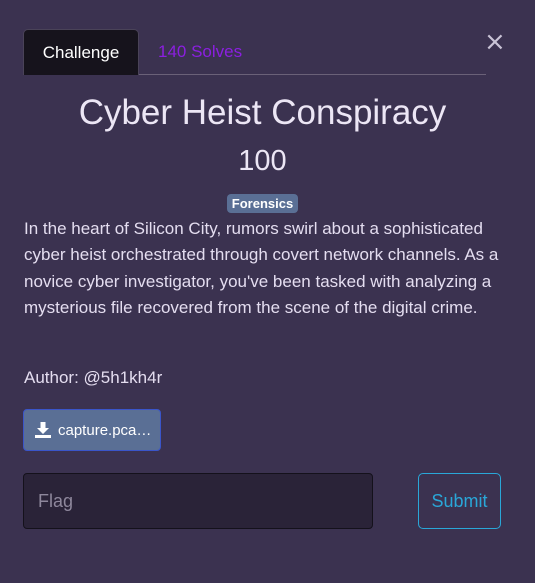 Image resolution: width=535 pixels, height=583 pixels. What do you see at coordinates (254, 52) in the screenshot?
I see `tab-bar: Challenge 140 Solves` at bounding box center [254, 52].